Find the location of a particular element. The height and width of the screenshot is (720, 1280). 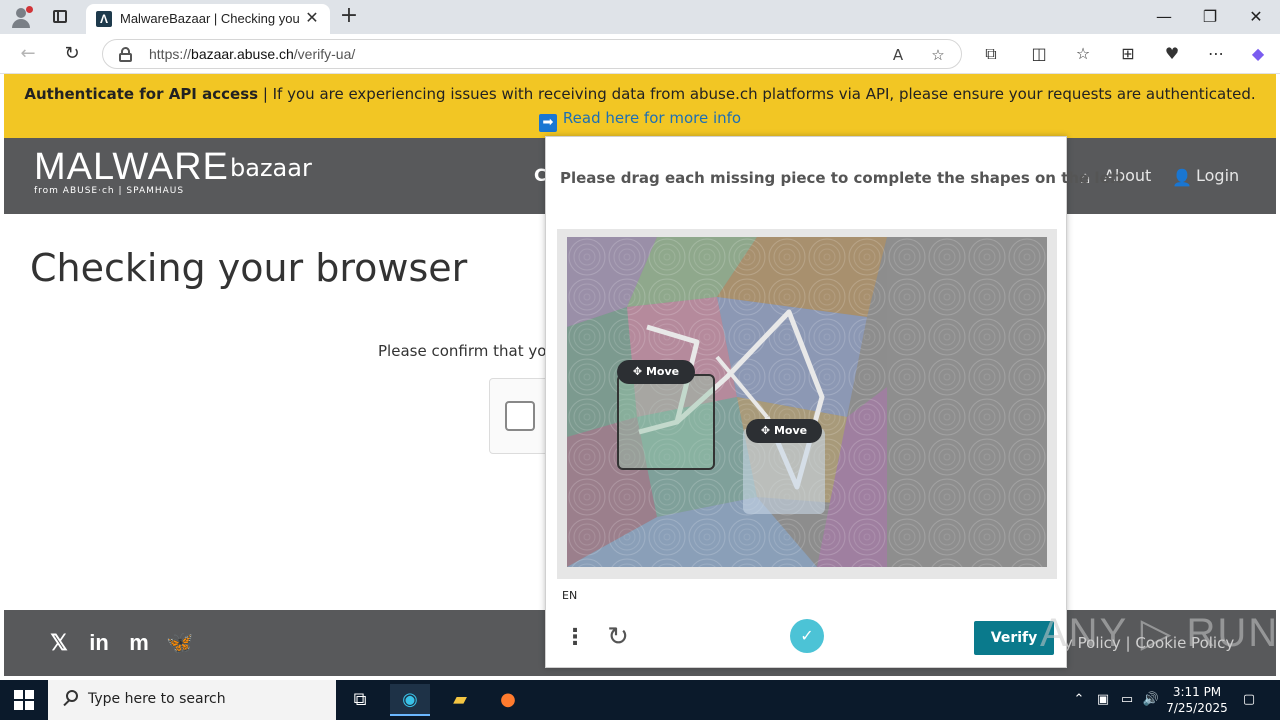

minimize-icon: — is located at coordinates (1164, 17).